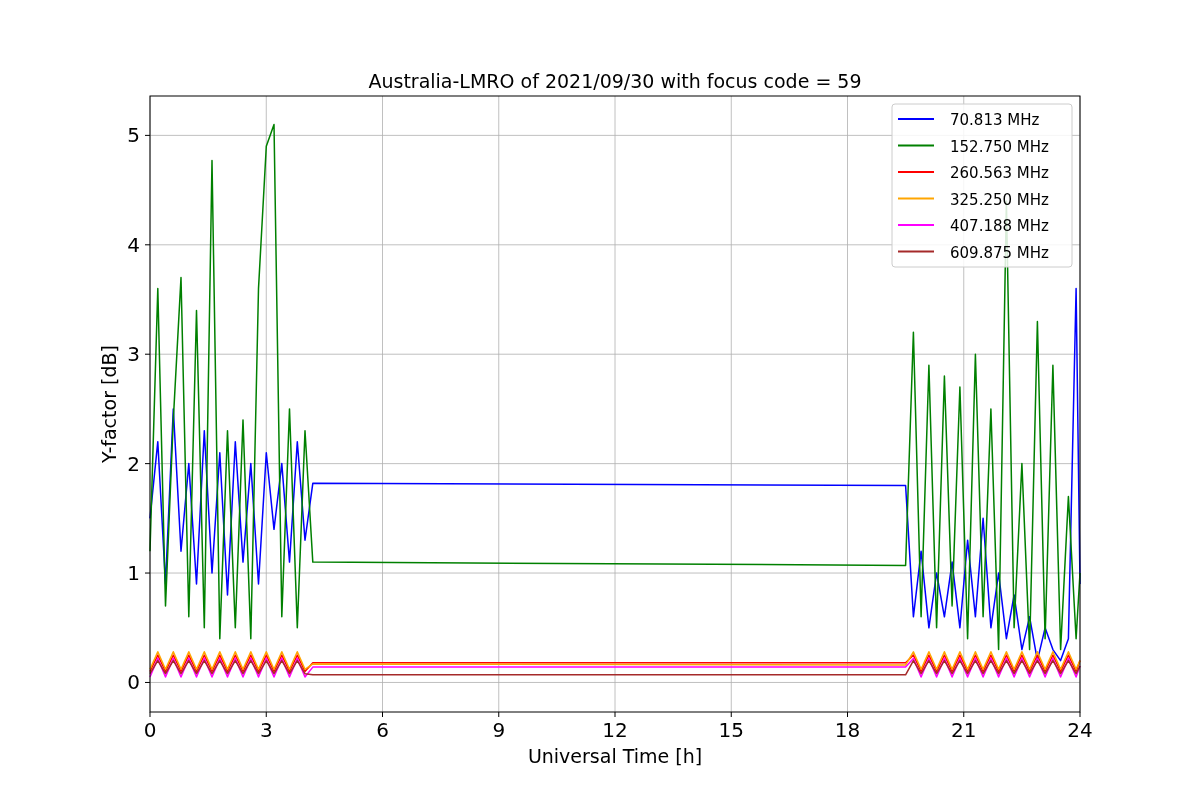 The height and width of the screenshot is (800, 1200). I want to click on tick-label: 24, so click(1080, 730).